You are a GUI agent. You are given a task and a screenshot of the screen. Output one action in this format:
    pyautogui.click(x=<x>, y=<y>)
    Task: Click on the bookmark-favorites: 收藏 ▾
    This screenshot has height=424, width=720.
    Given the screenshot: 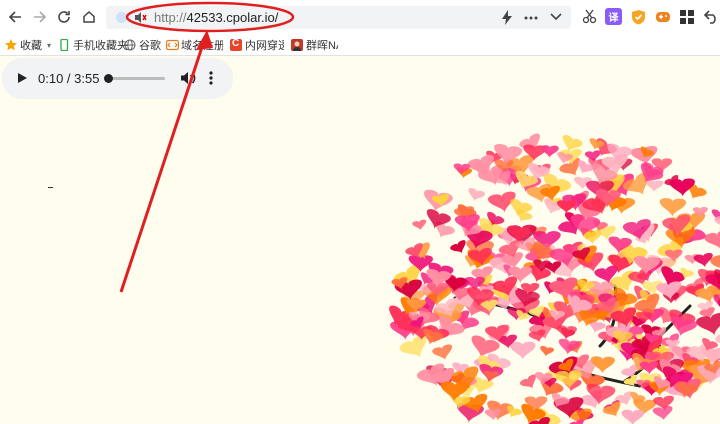 What is the action you would take?
    pyautogui.click(x=28, y=45)
    